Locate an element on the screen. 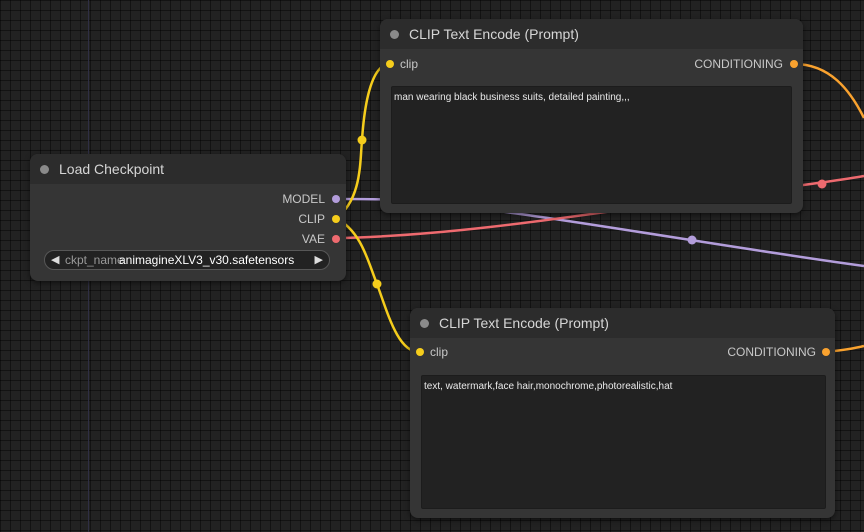 This screenshot has height=532, width=864. output-slot-clip is located at coordinates (336, 219).